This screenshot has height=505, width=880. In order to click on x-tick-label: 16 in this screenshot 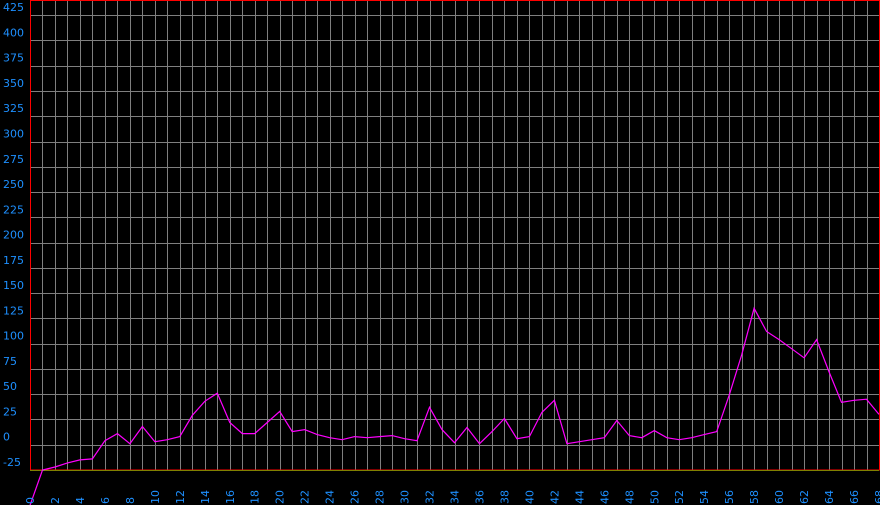, I will do `click(230, 497)`.